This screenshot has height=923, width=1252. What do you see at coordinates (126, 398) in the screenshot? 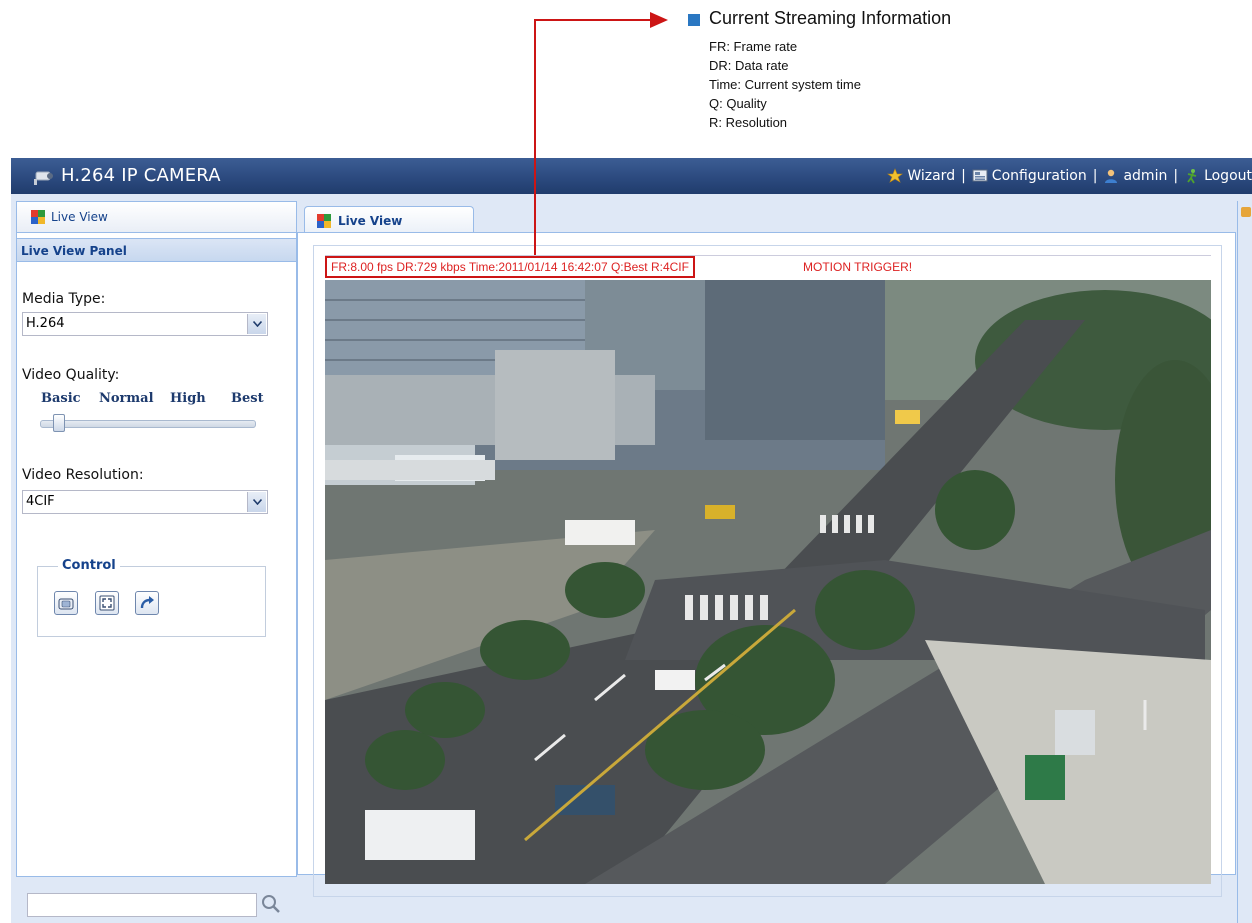
I see `quality-level-normal: Normal` at bounding box center [126, 398].